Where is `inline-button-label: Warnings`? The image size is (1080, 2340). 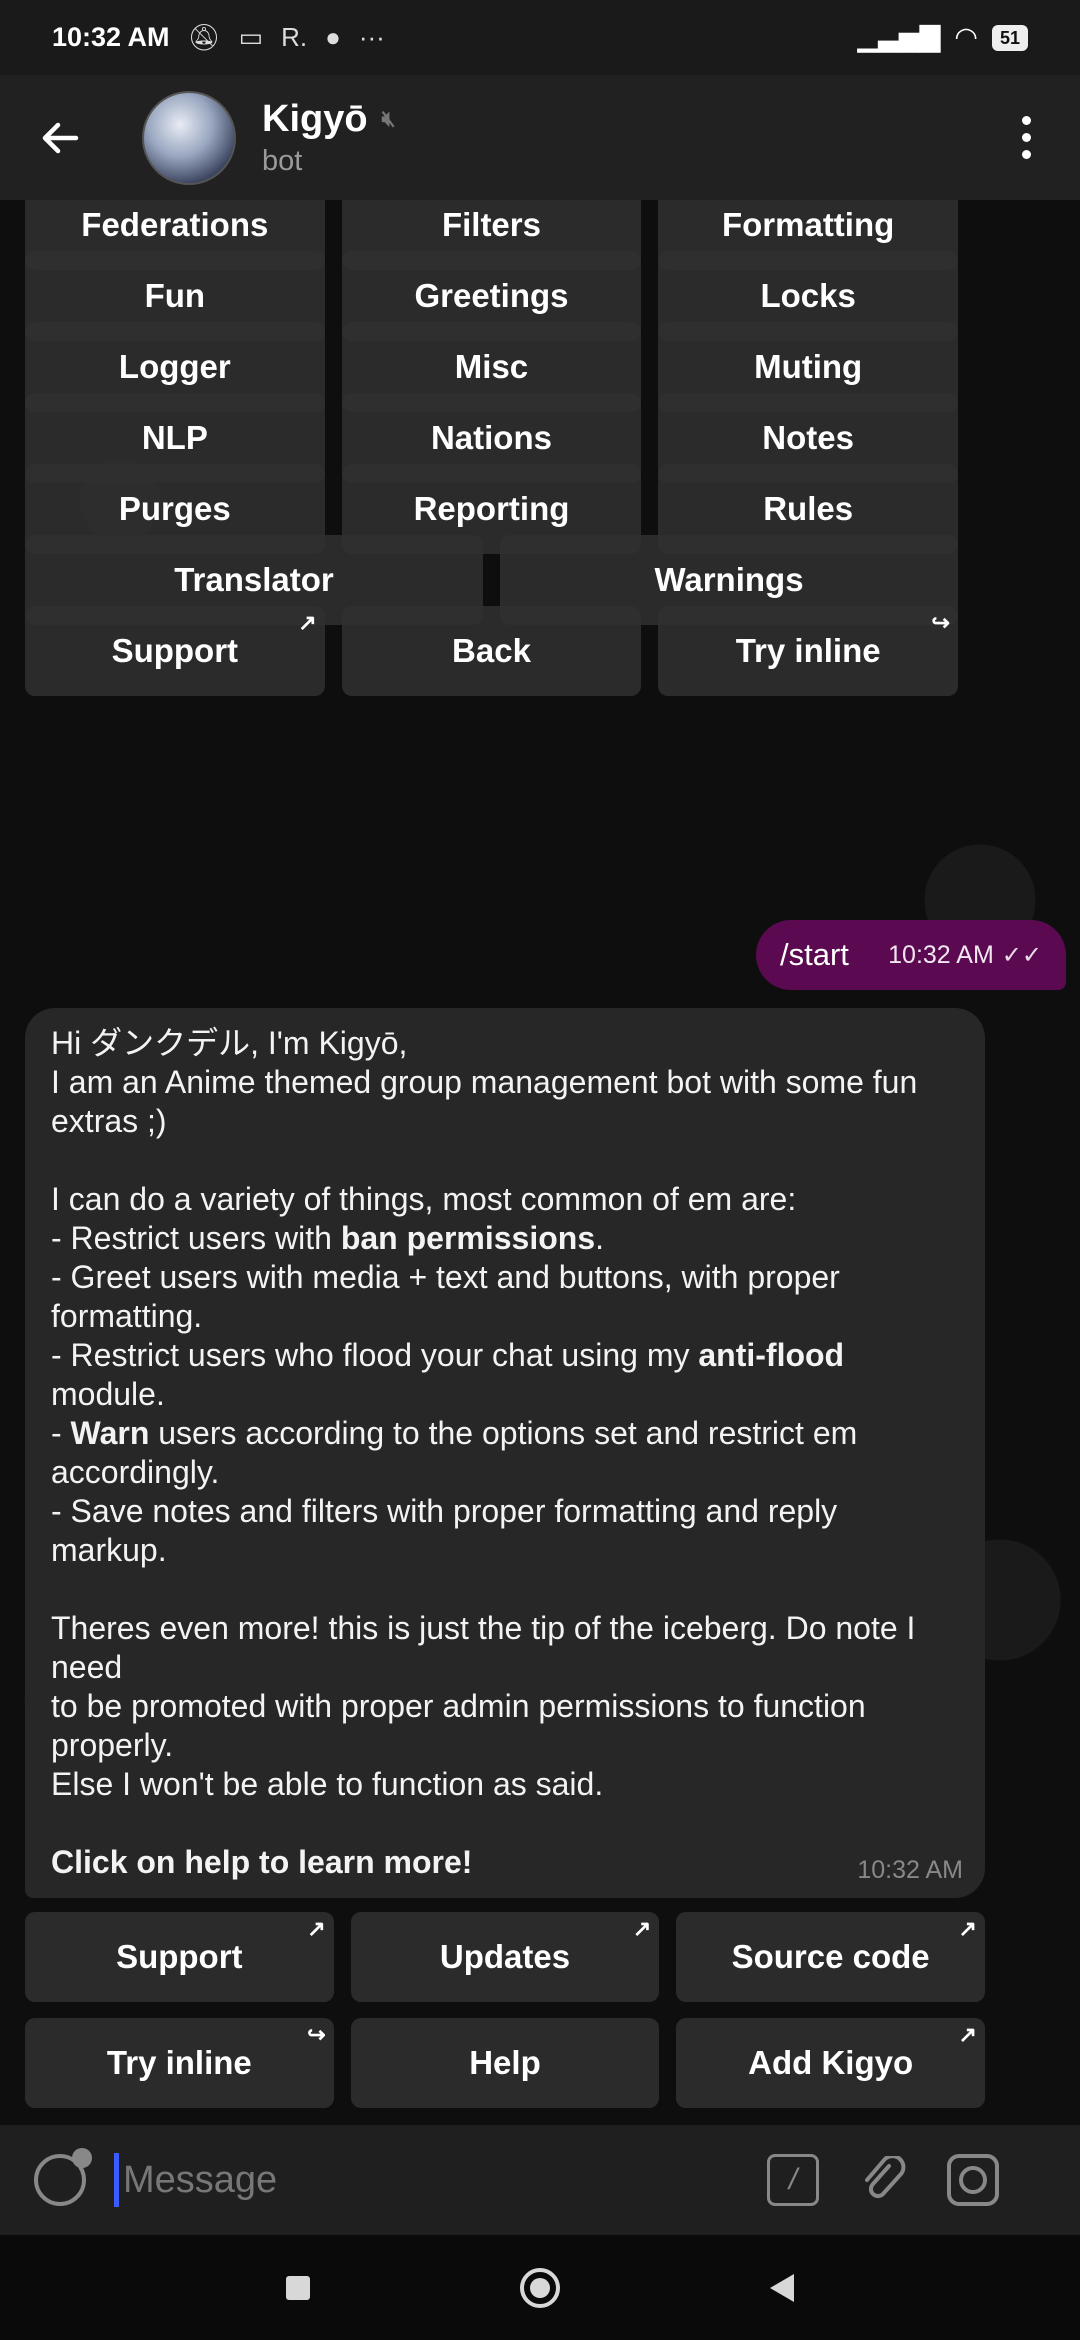 inline-button-label: Warnings is located at coordinates (729, 579).